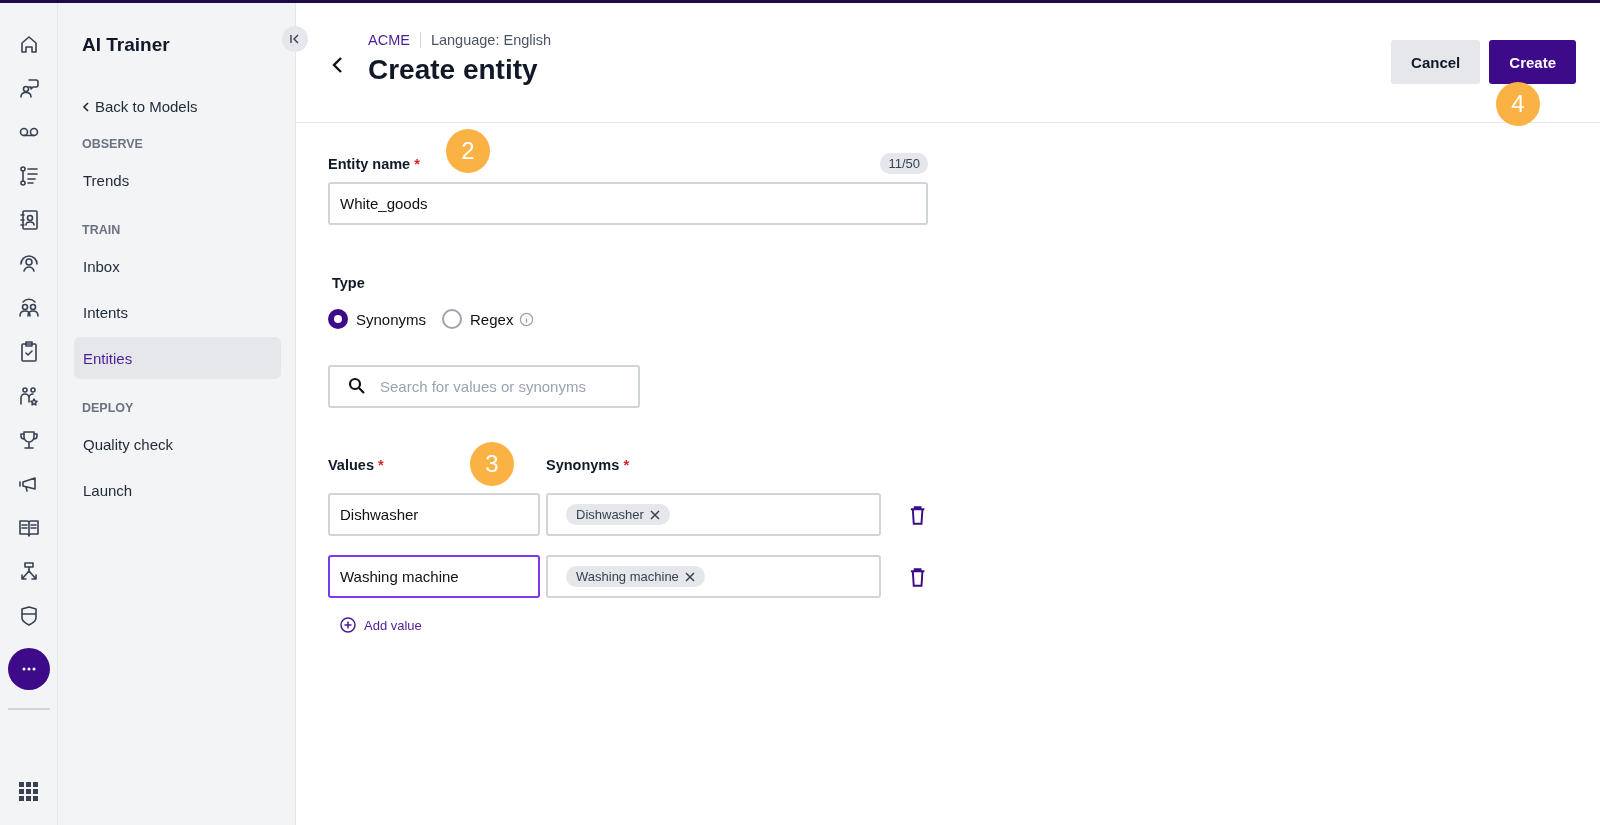  Describe the element at coordinates (492, 464) in the screenshot. I see `step-number-badge: 3` at that location.